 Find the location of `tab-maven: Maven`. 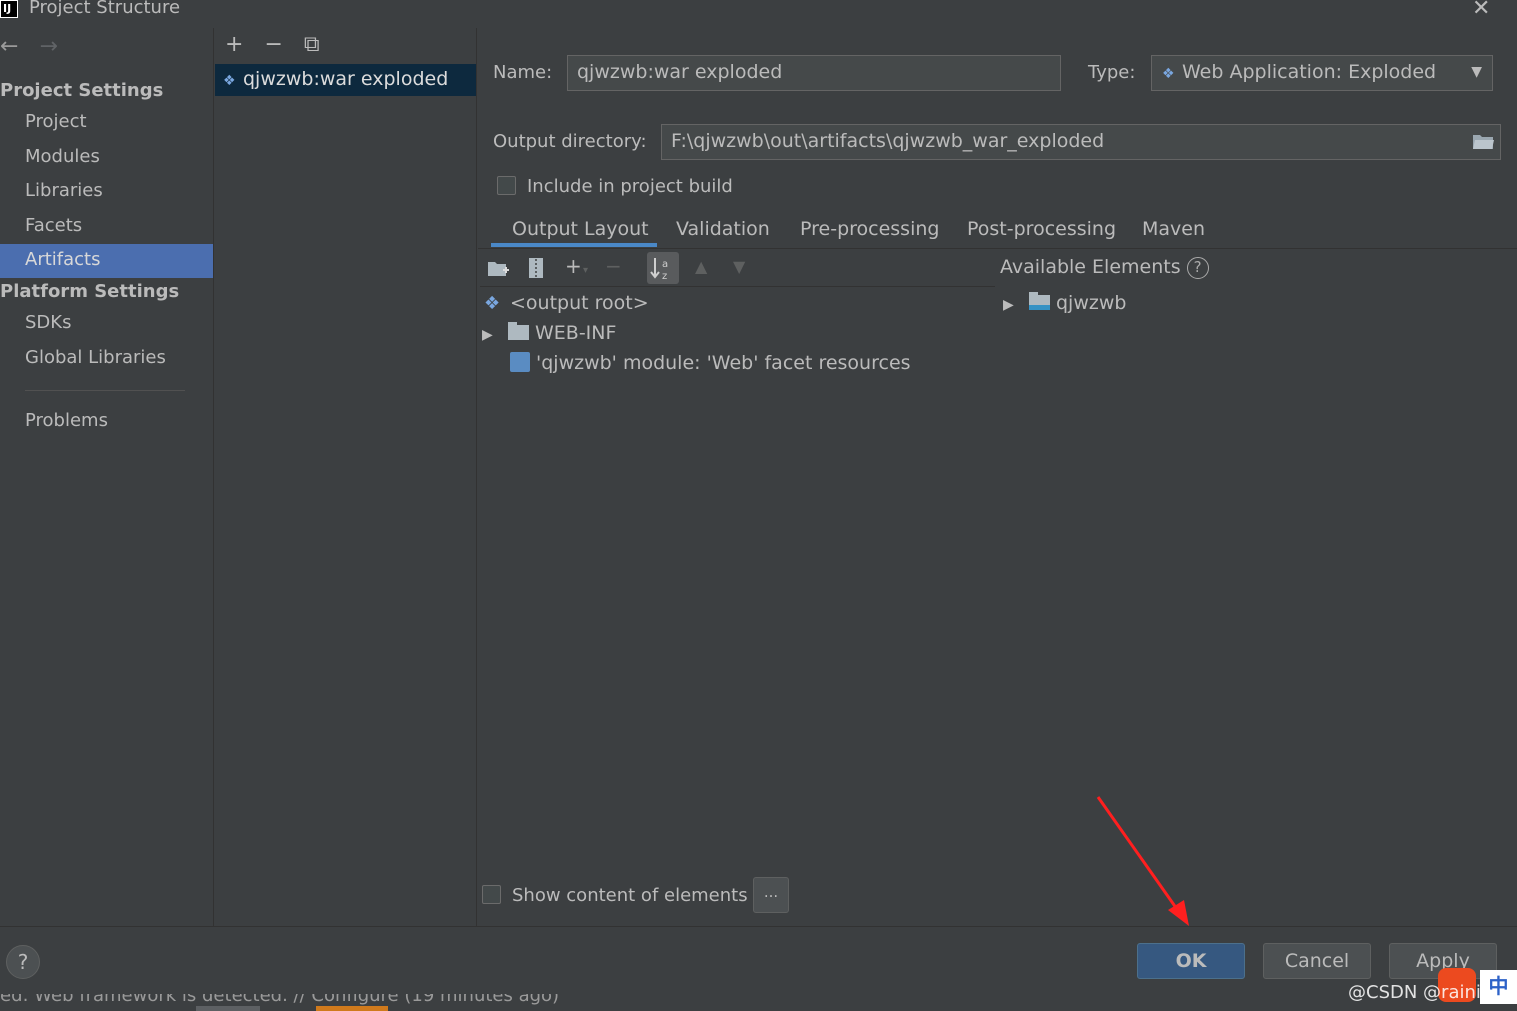

tab-maven: Maven is located at coordinates (1173, 229).